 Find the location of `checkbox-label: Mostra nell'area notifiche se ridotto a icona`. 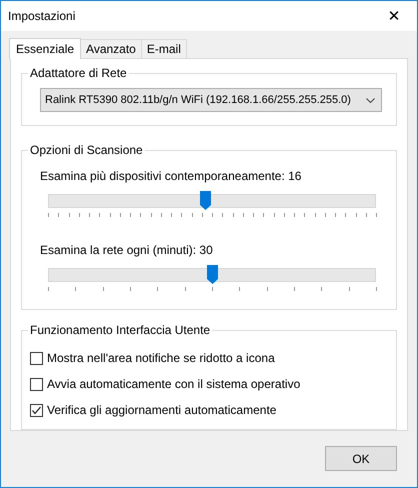

checkbox-label: Mostra nell'area notifiche se ridotto a icona is located at coordinates (161, 358).